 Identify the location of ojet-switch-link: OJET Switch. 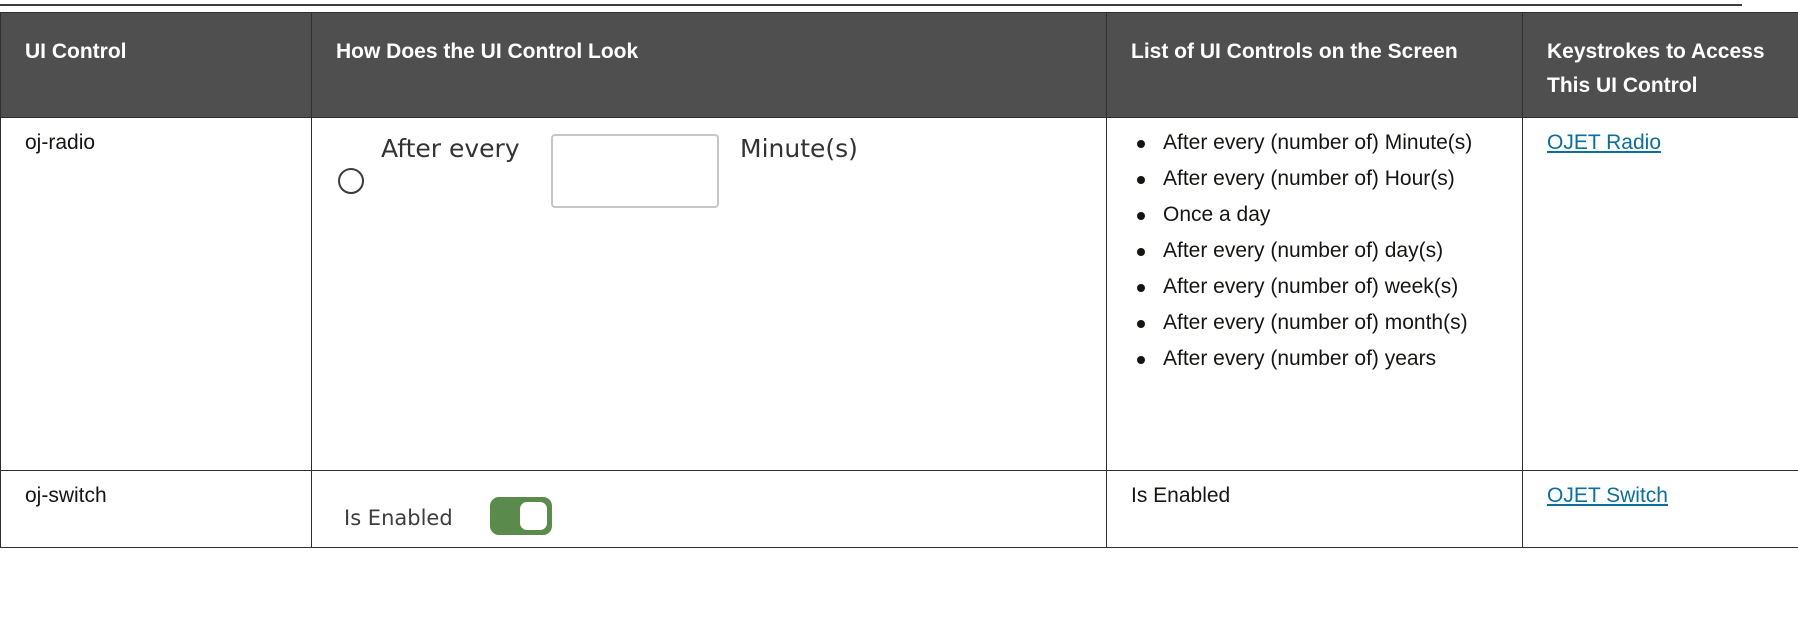
(1607, 495).